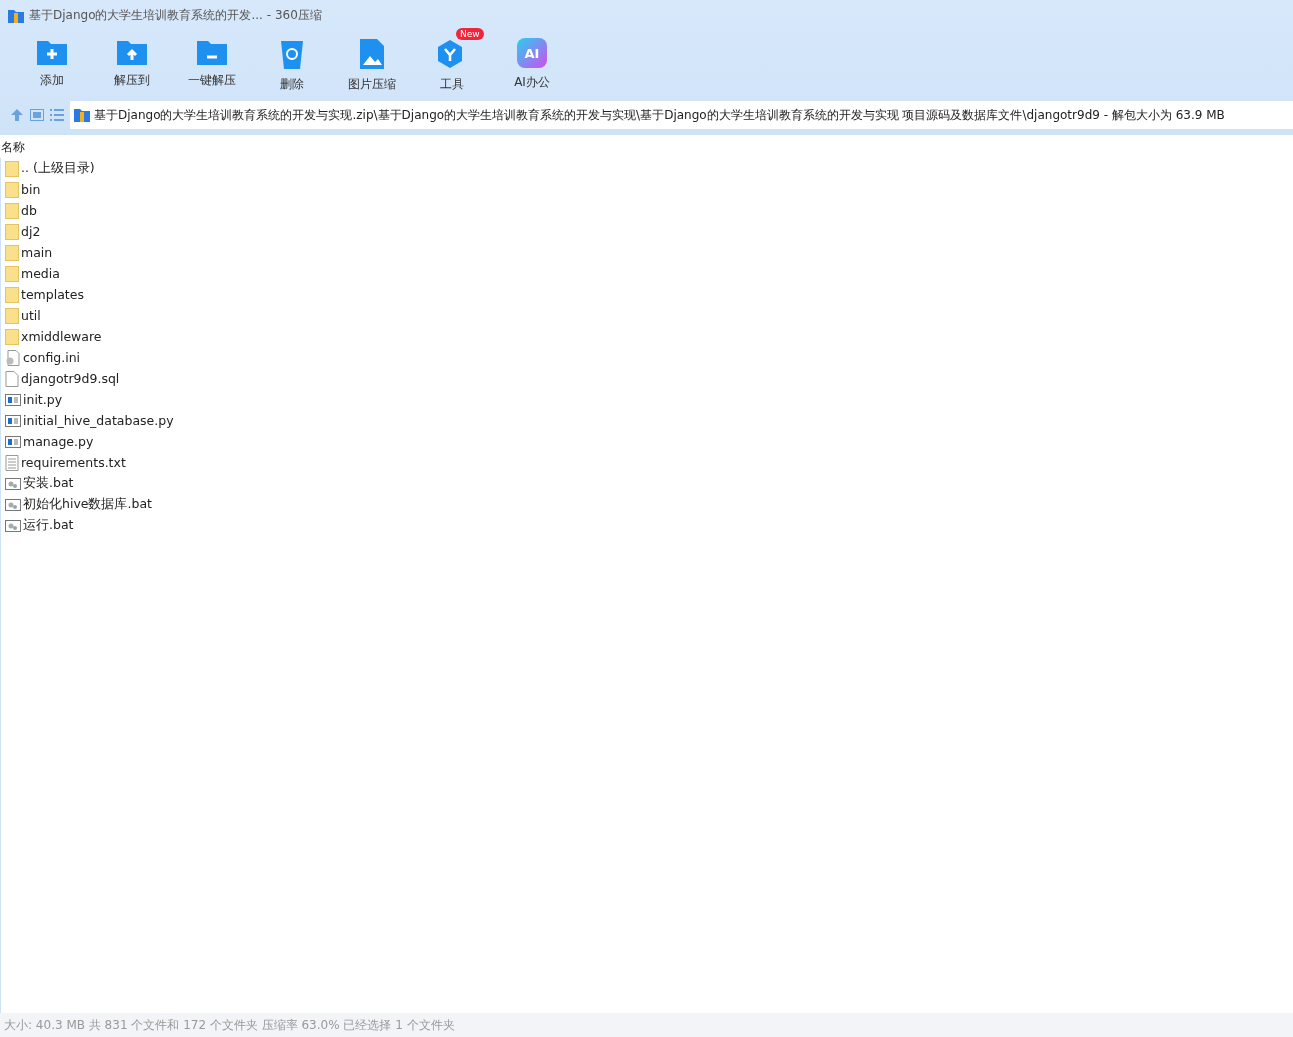 The height and width of the screenshot is (1037, 1293). What do you see at coordinates (532, 53) in the screenshot?
I see `ai-app-icon: AI` at bounding box center [532, 53].